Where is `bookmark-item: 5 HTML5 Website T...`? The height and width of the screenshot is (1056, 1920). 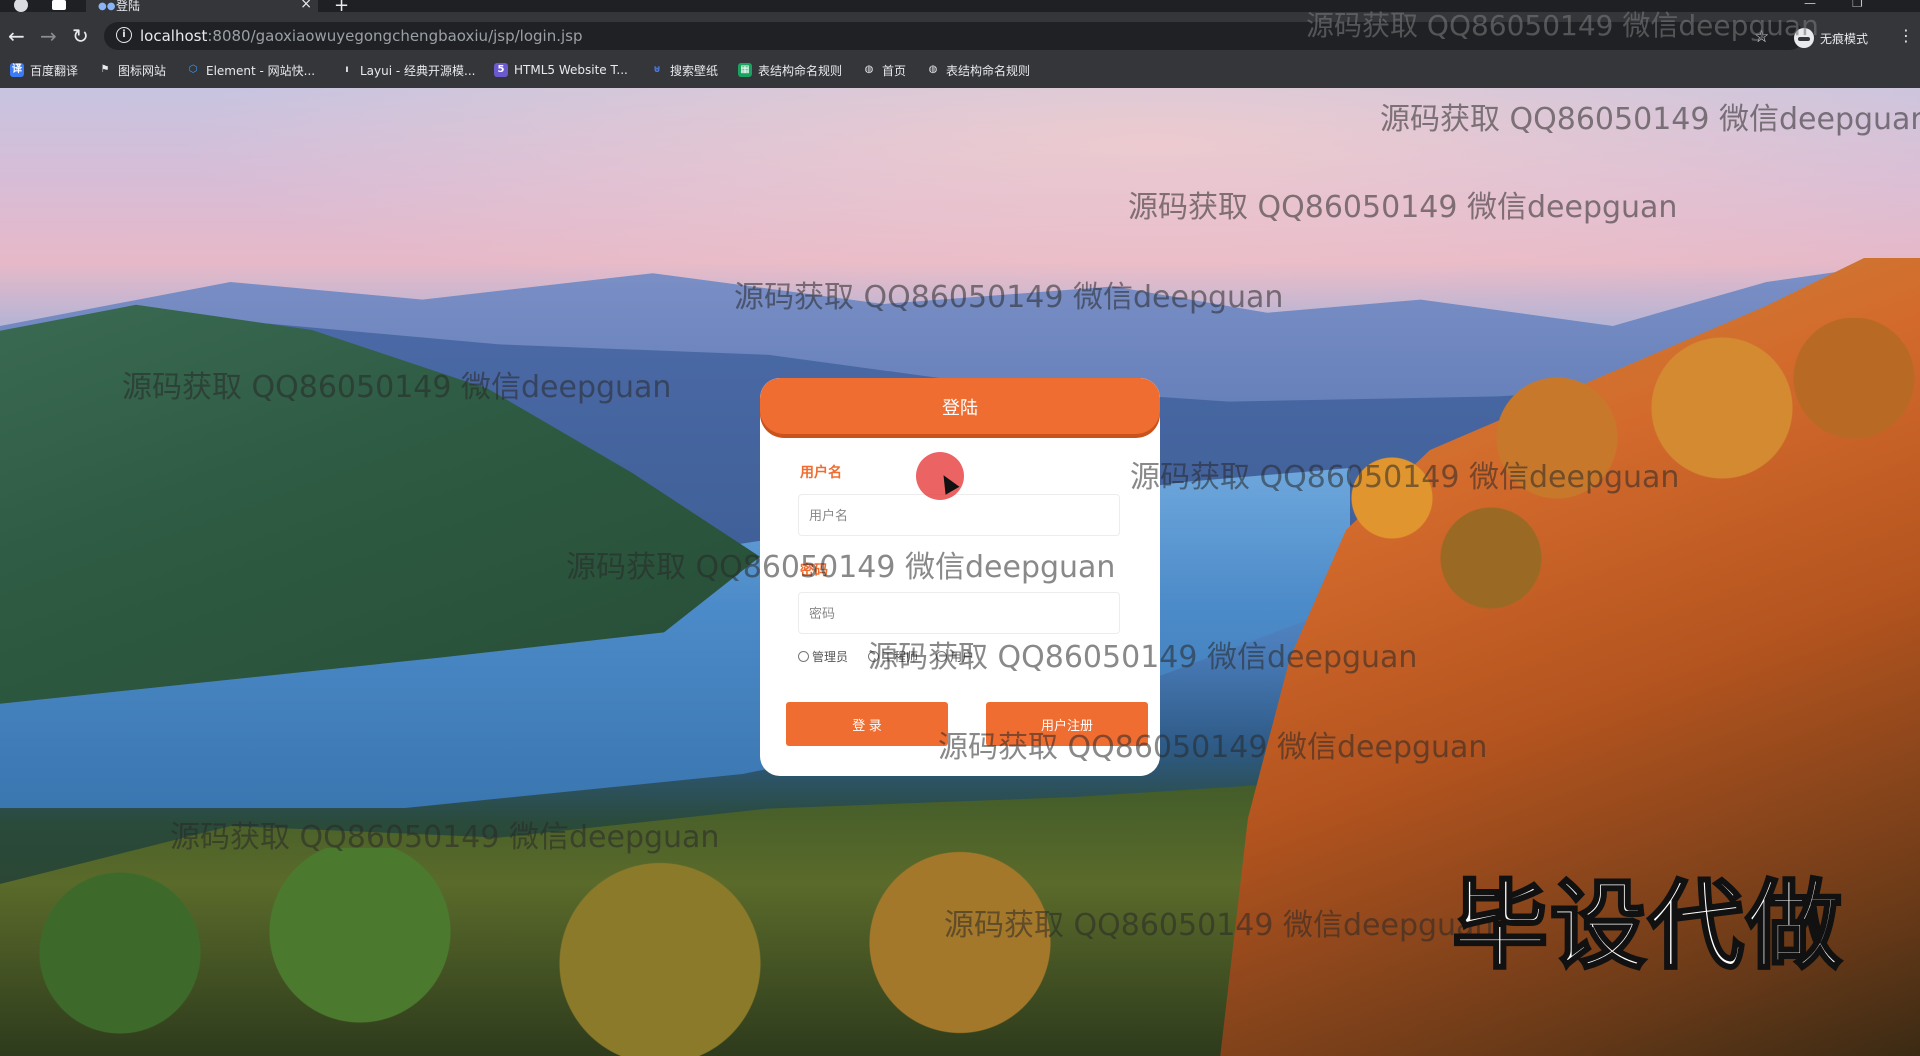 bookmark-item: 5 HTML5 Website T... is located at coordinates (561, 70).